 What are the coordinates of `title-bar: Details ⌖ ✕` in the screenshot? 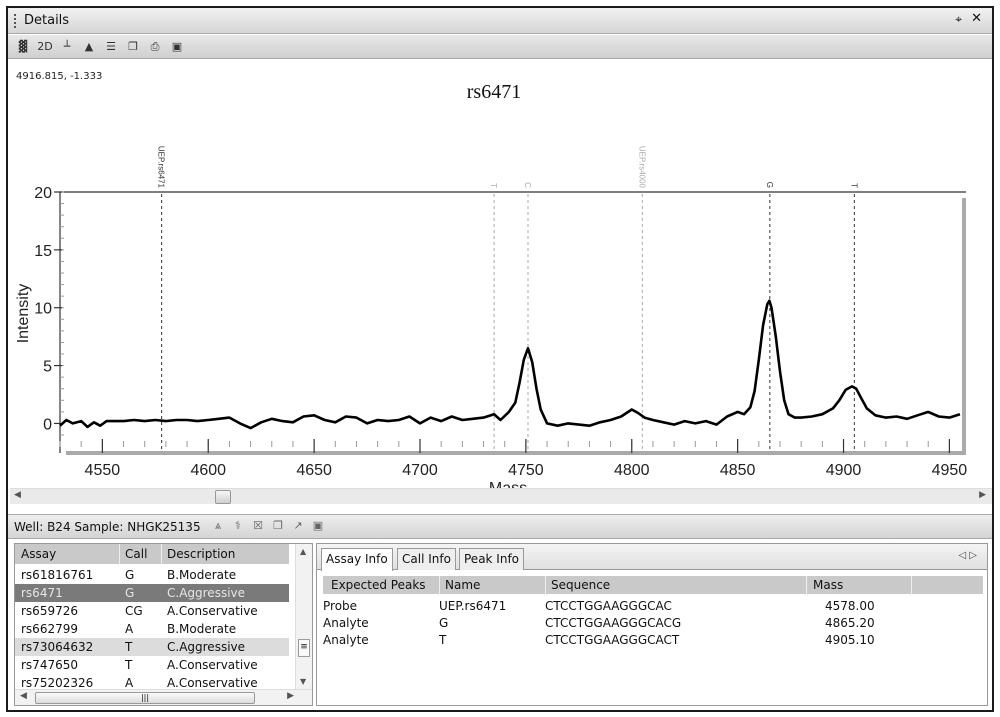 It's located at (500, 21).